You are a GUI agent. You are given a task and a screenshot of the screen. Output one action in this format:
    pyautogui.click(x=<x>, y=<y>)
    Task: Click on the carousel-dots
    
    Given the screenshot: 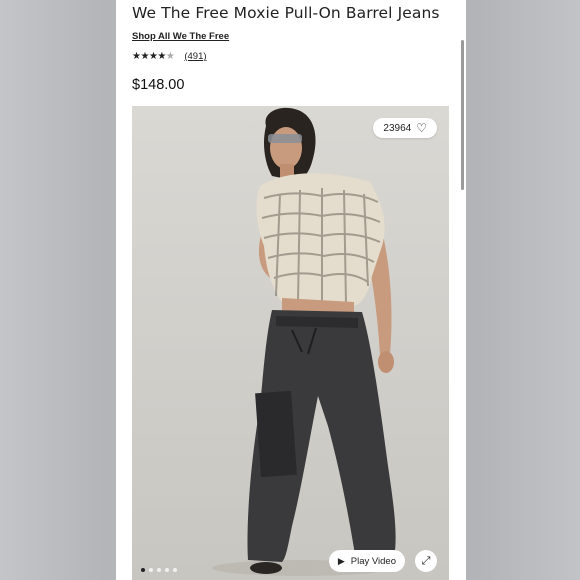 What is the action you would take?
    pyautogui.click(x=159, y=570)
    